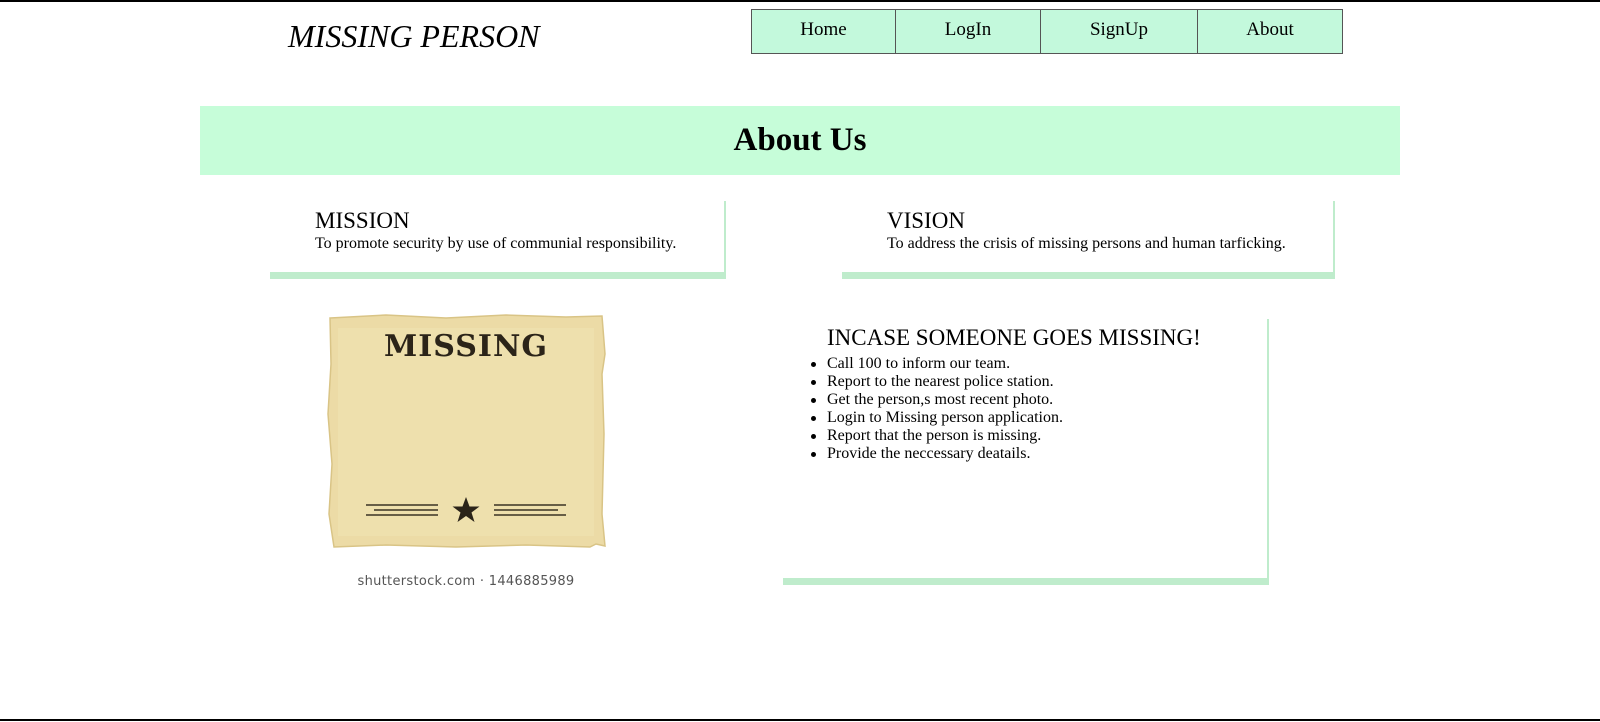 Image resolution: width=1600 pixels, height=722 pixels. I want to click on main-nav: Home LogIn SignUp About, so click(1047, 31).